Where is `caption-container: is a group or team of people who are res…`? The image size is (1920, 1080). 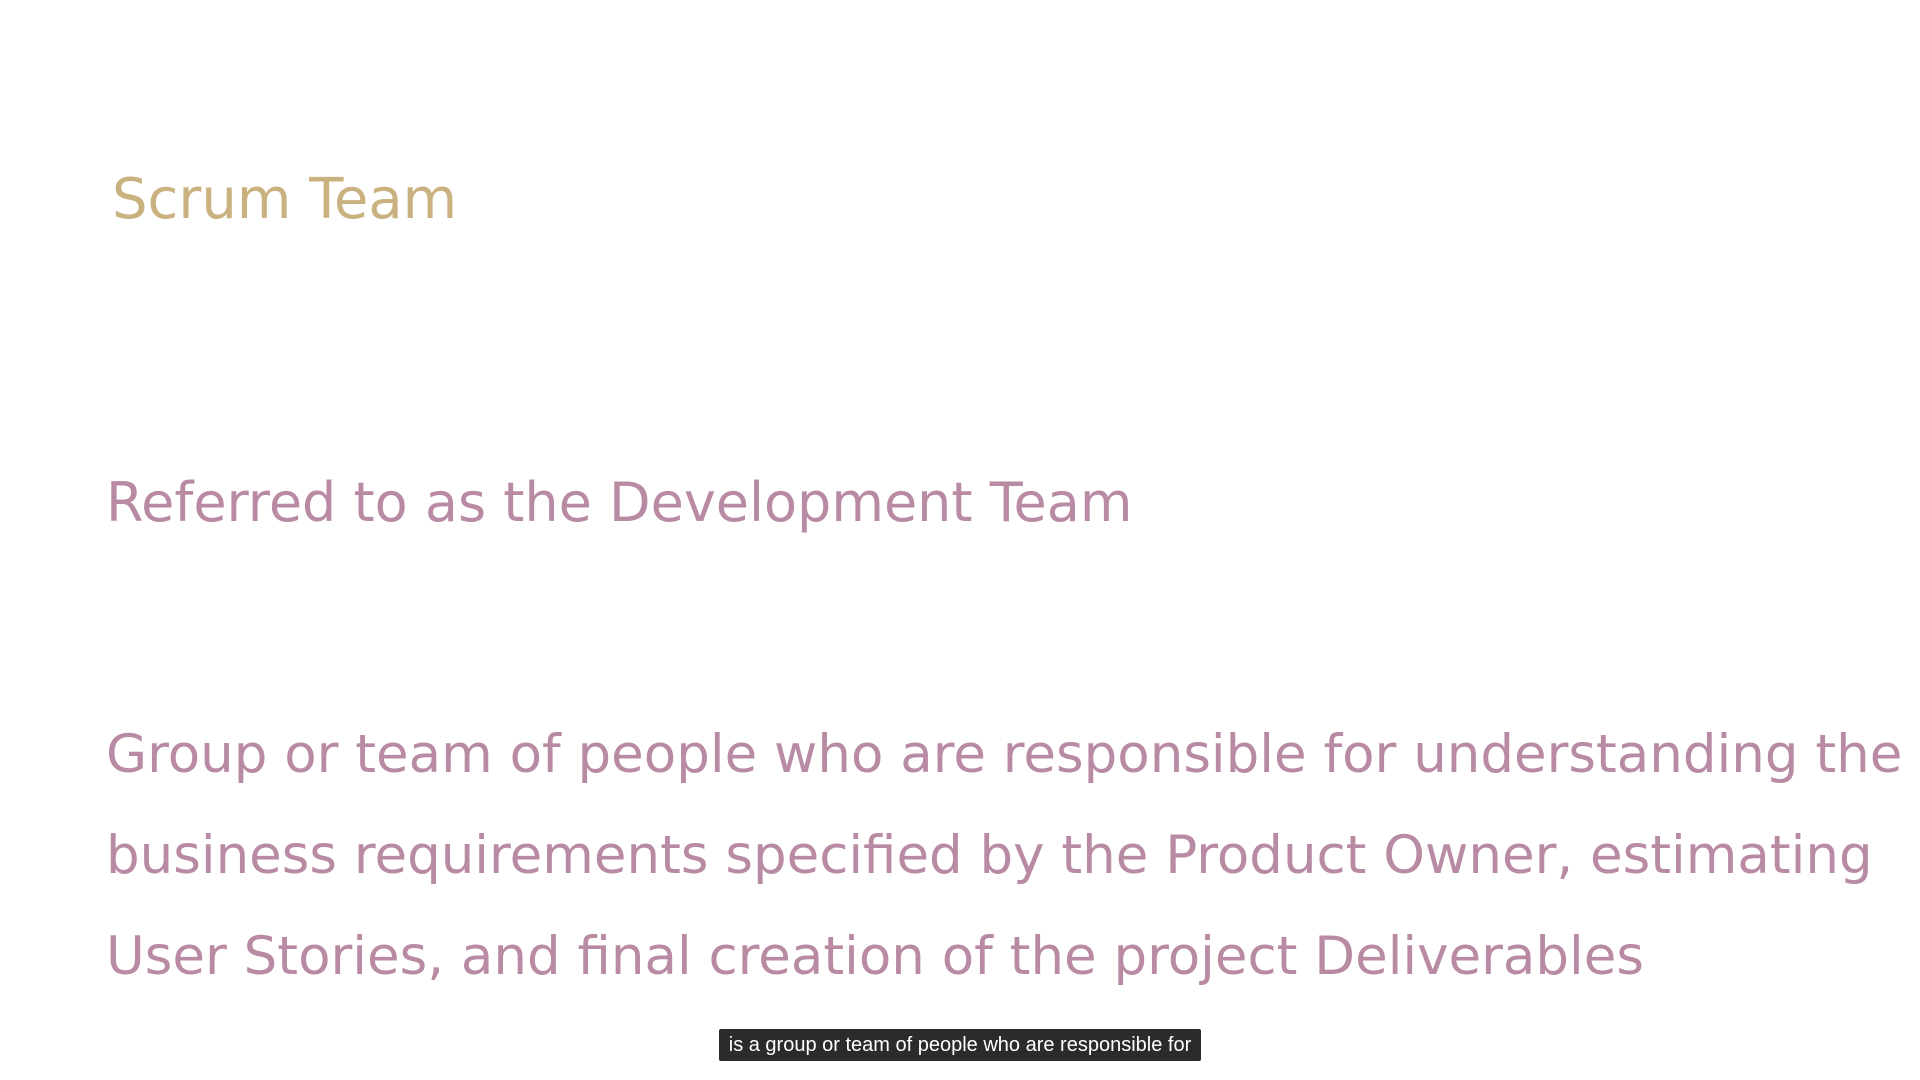
caption-container: is a group or team of people who are res… is located at coordinates (960, 1045).